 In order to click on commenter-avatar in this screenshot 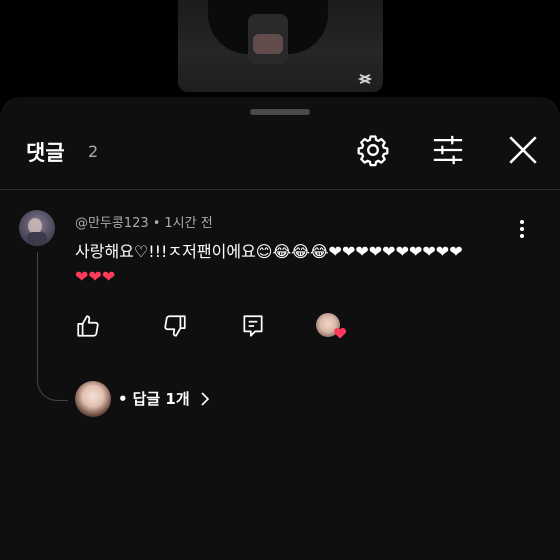, I will do `click(37, 228)`.